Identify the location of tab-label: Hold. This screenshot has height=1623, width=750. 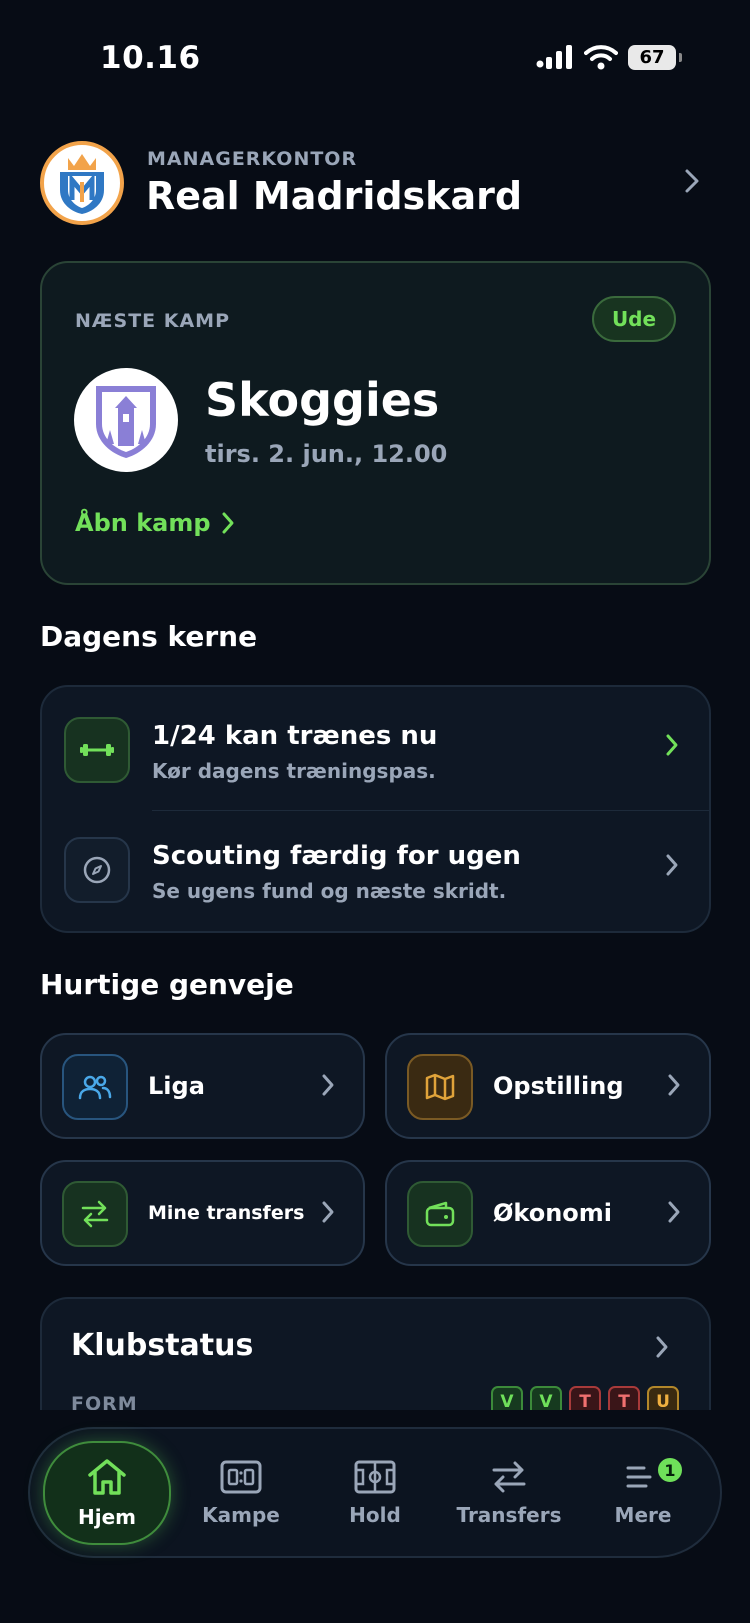
(375, 1515).